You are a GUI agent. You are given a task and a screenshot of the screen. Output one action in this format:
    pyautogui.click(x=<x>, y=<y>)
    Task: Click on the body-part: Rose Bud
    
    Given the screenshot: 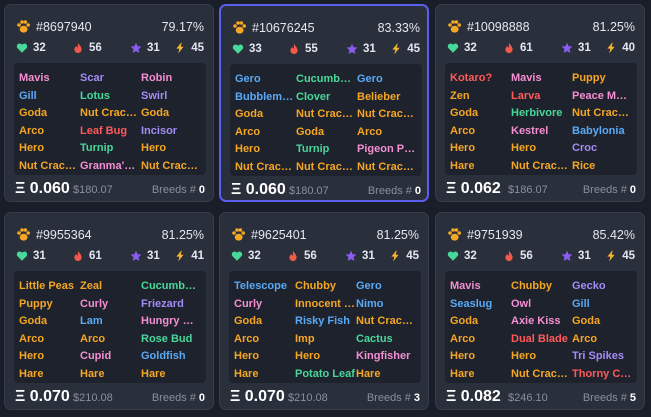 What is the action you would take?
    pyautogui.click(x=167, y=338)
    